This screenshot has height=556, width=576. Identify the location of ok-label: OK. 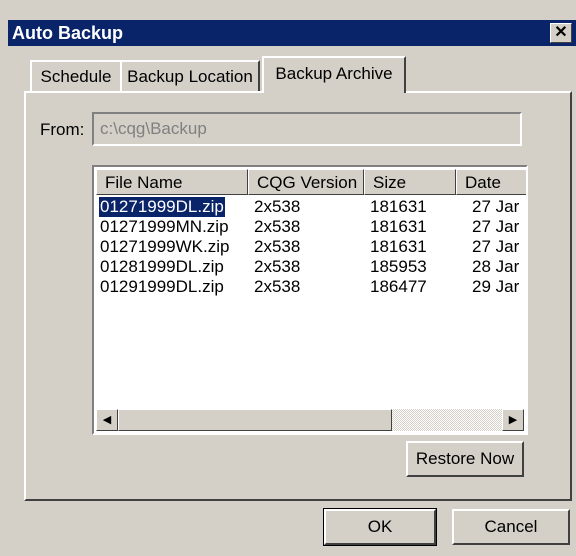
(380, 526).